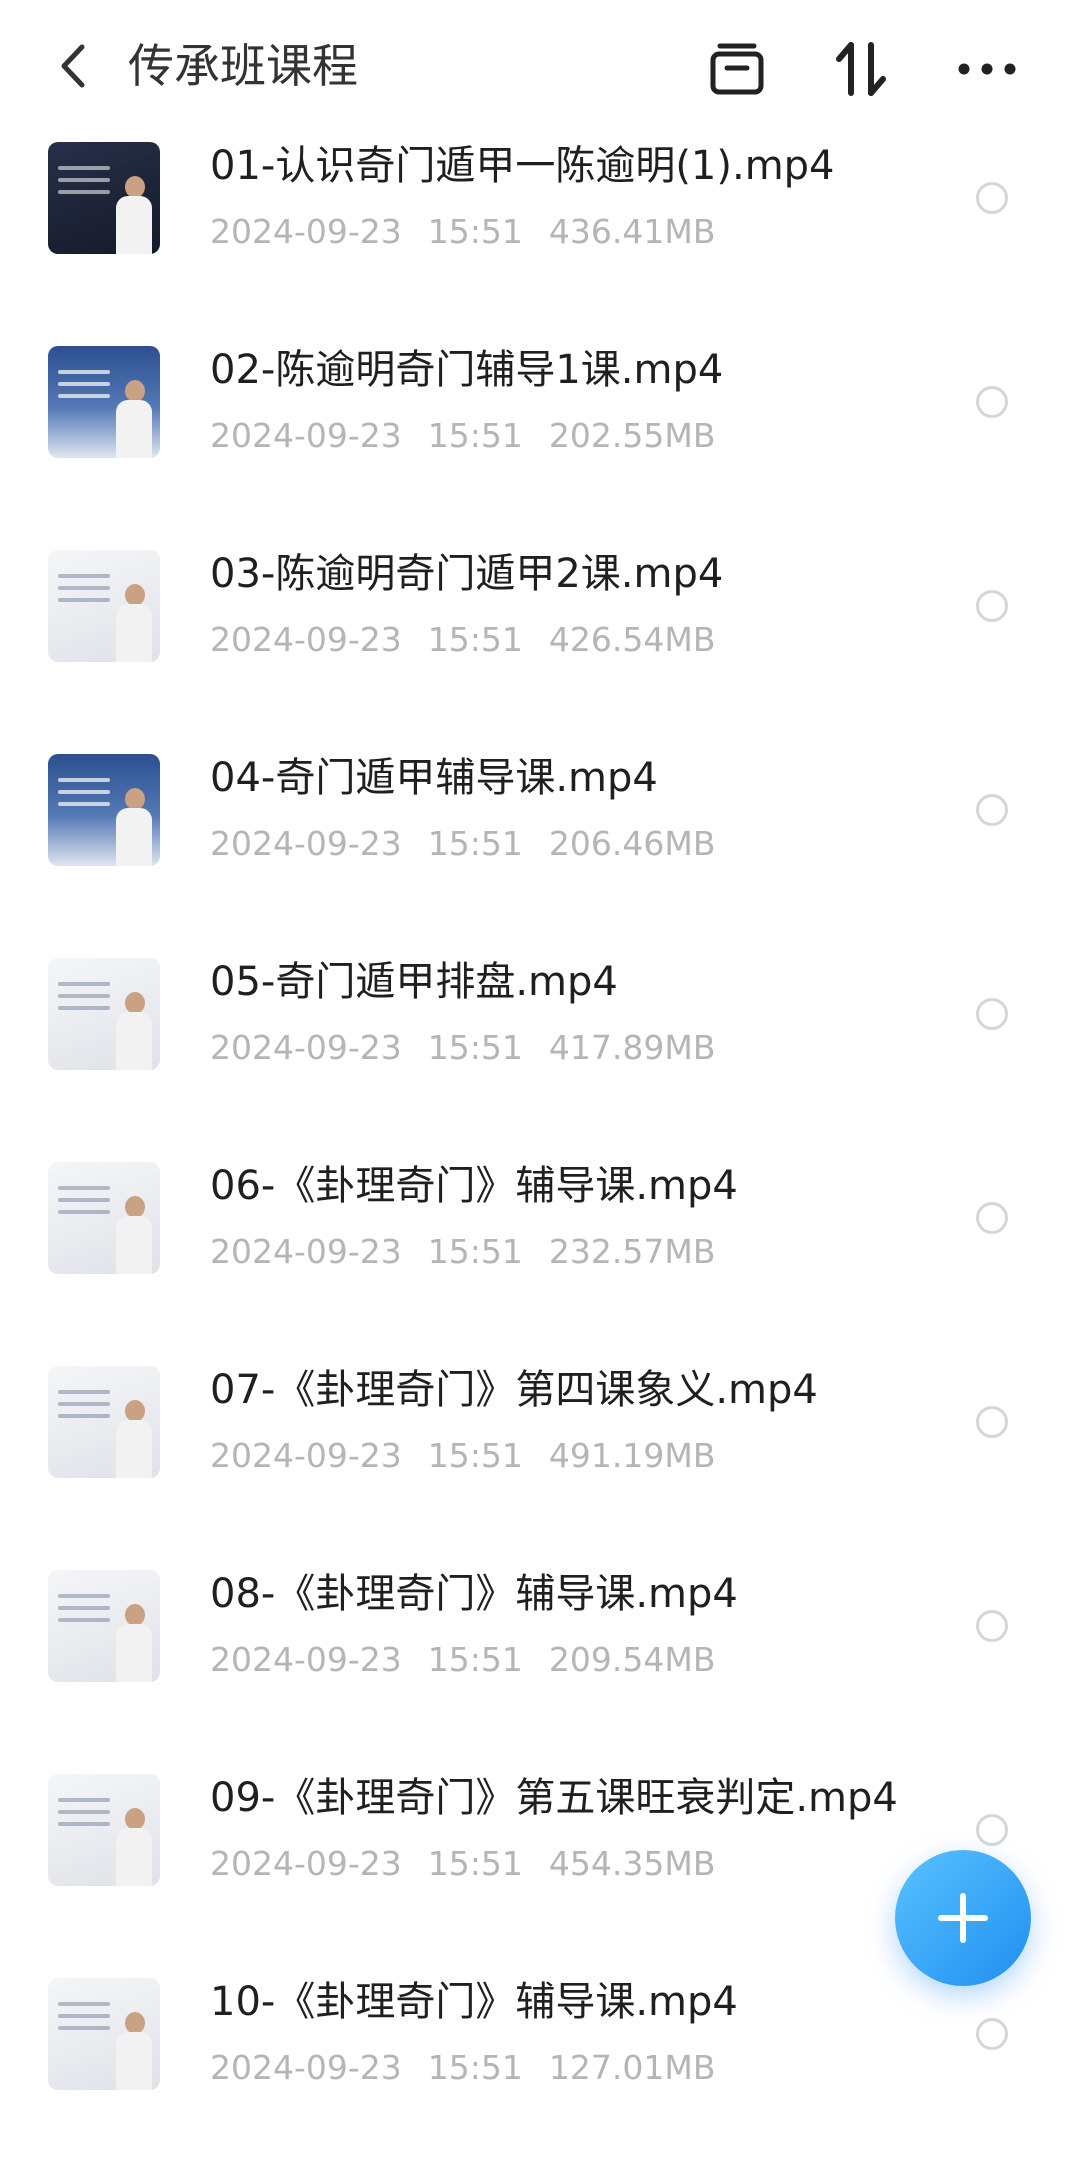 The width and height of the screenshot is (1080, 2170). What do you see at coordinates (474, 2002) in the screenshot?
I see `file-name: 10-《卦理奇门》辅导课.mp4` at bounding box center [474, 2002].